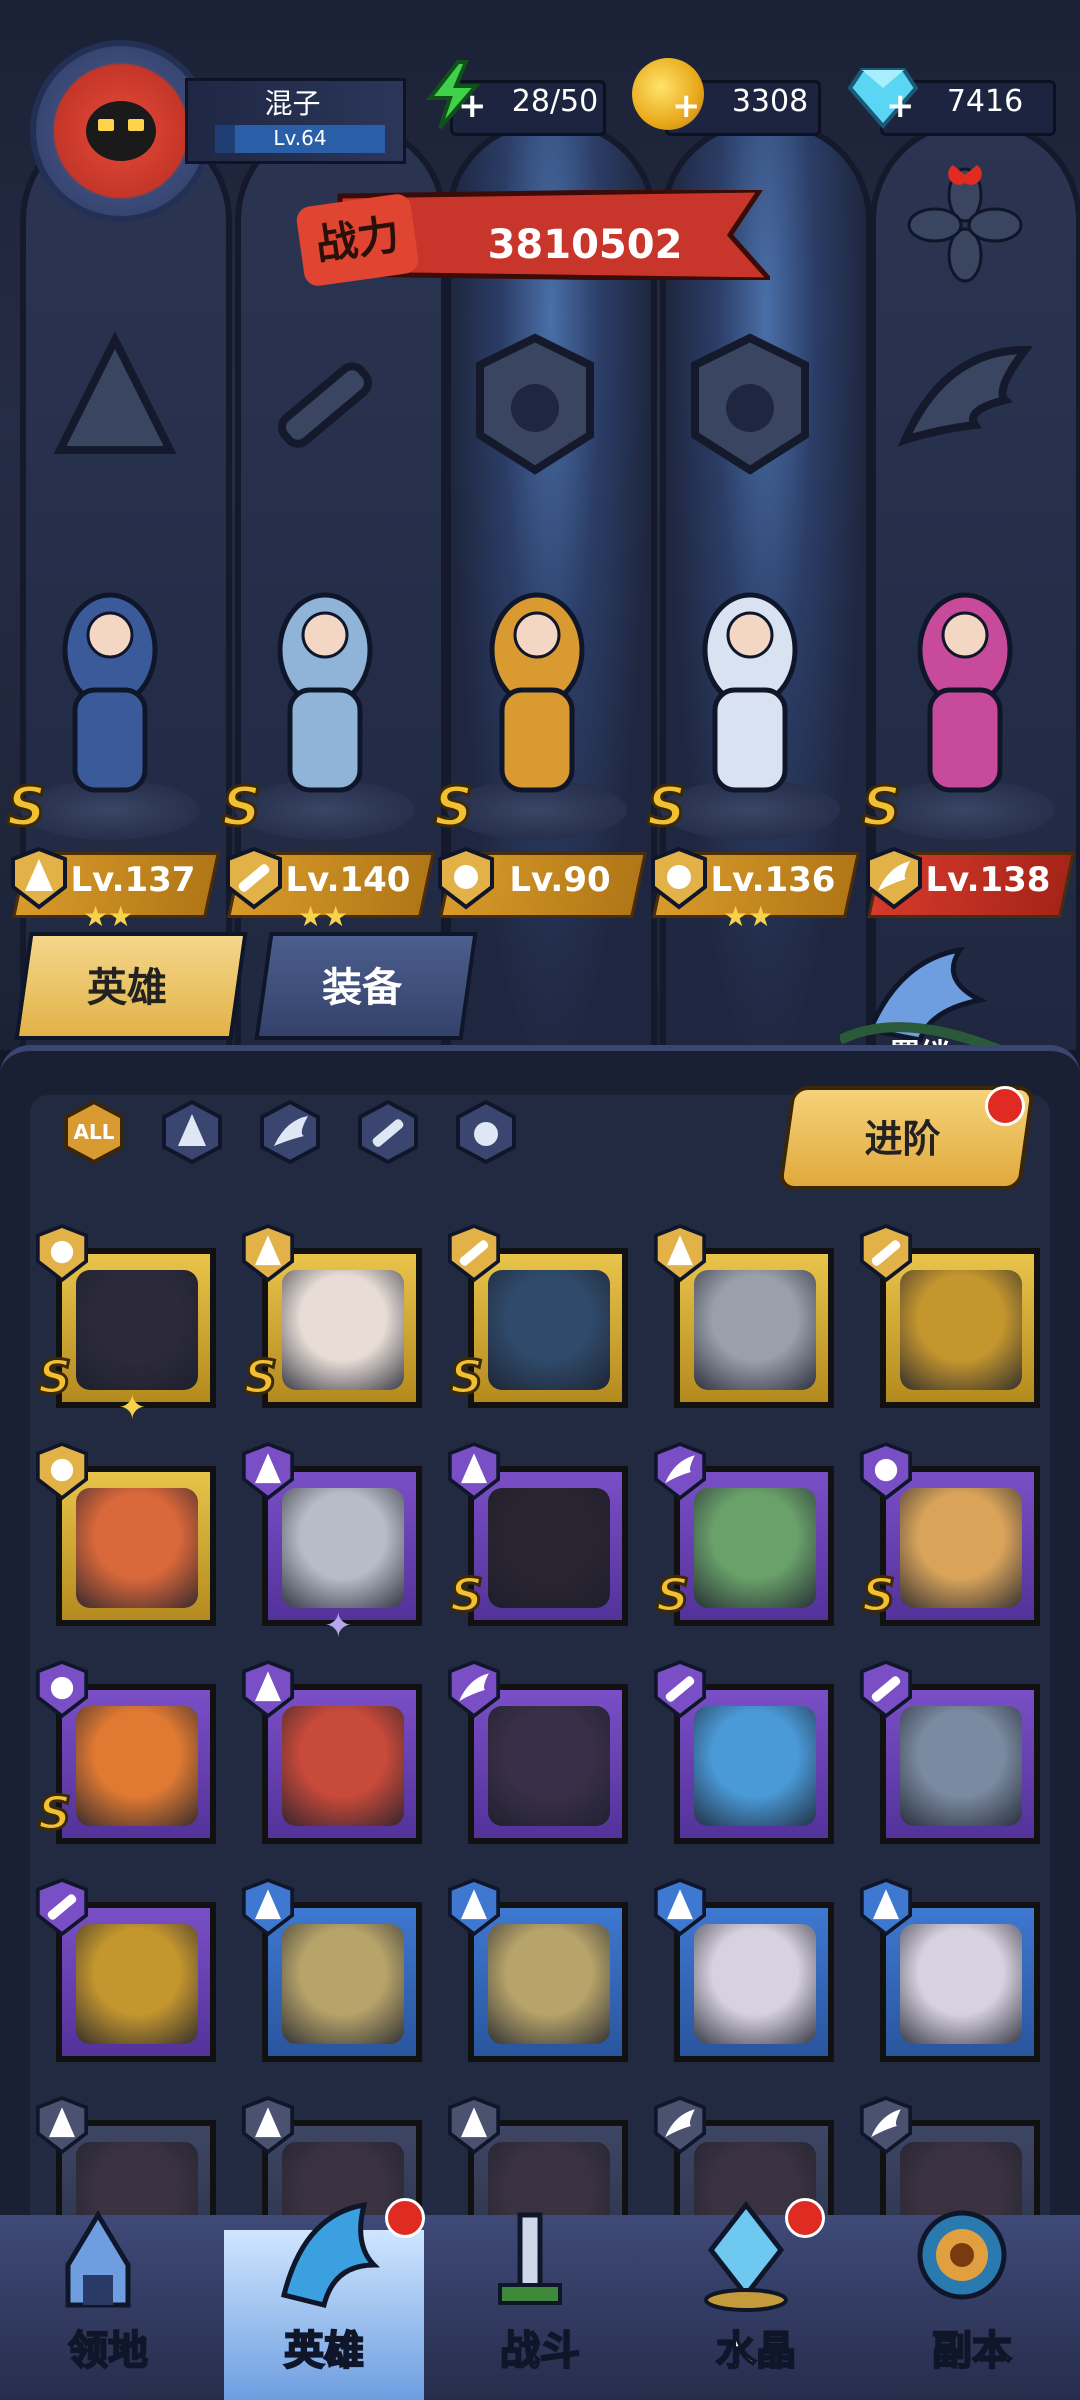 The width and height of the screenshot is (1080, 2400). I want to click on energy-value: 28/50, so click(555, 101).